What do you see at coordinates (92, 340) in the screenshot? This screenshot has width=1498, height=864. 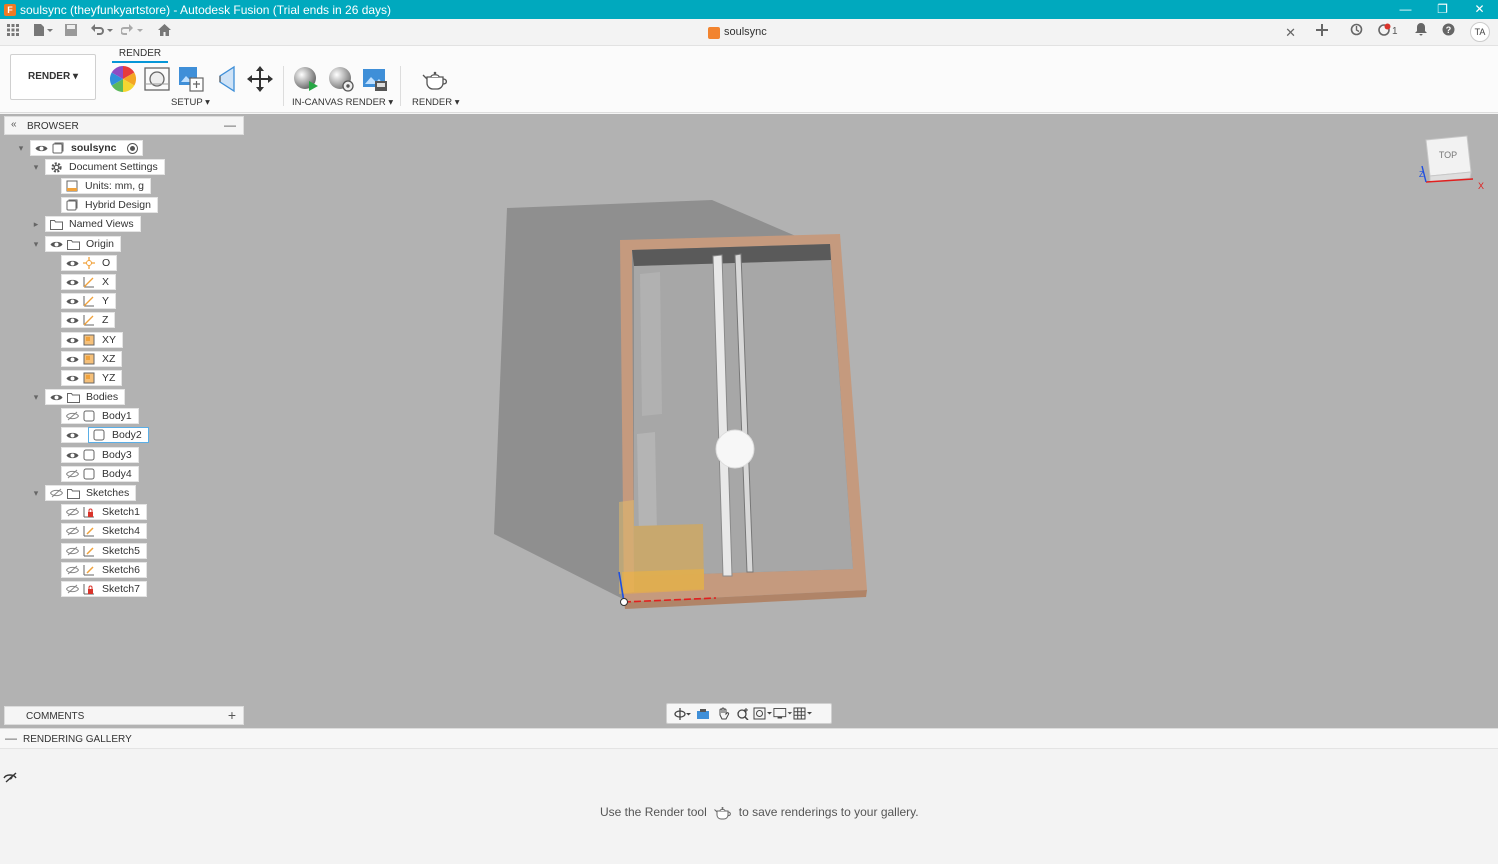 I see `browser-plane-xy: XY` at bounding box center [92, 340].